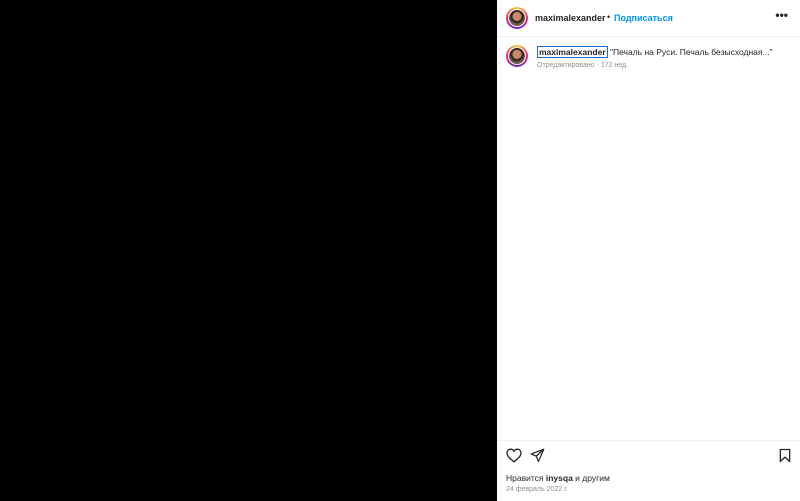  What do you see at coordinates (517, 56) in the screenshot?
I see `caption-avatar` at bounding box center [517, 56].